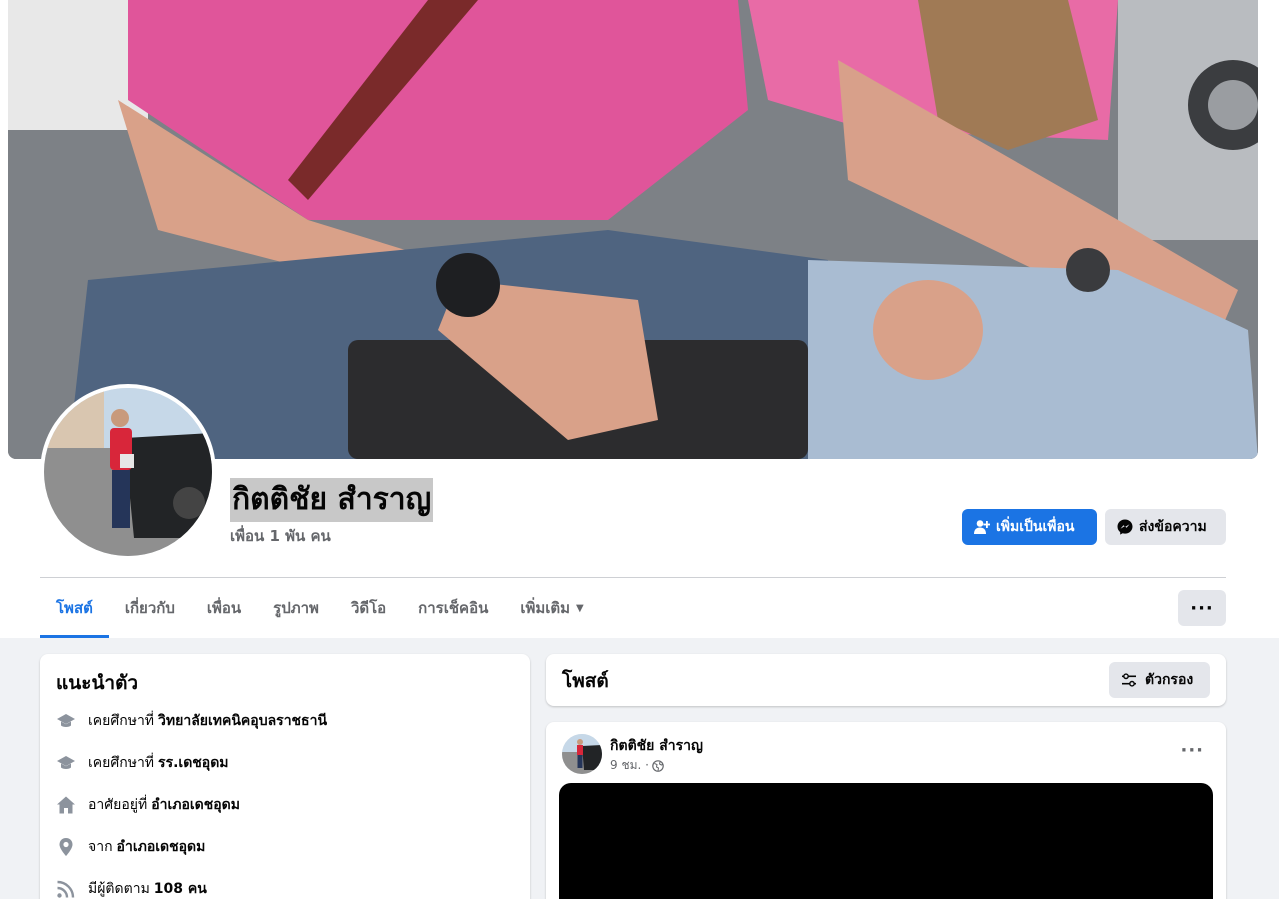 Image resolution: width=1279 pixels, height=899 pixels. I want to click on filter-sliders-icon, so click(1129, 680).